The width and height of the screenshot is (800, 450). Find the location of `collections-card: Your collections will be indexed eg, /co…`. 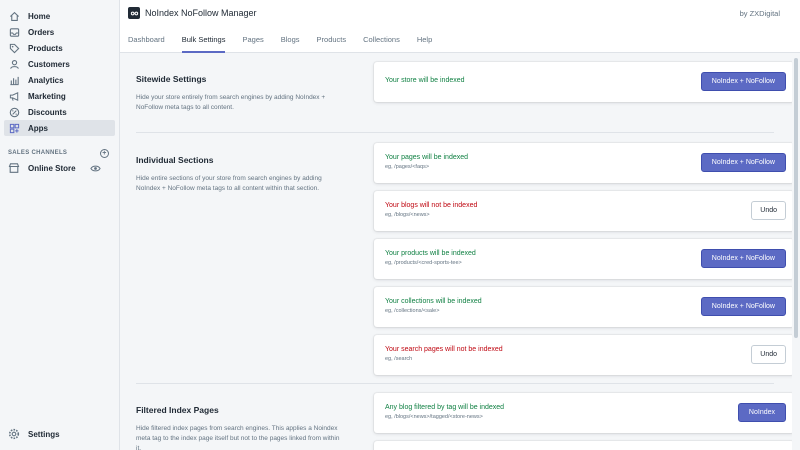

collections-card: Your collections will be indexed eg, /co… is located at coordinates (584, 307).